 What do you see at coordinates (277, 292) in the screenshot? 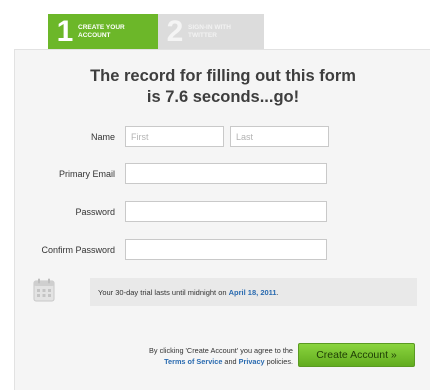
I see `trial-period: .` at bounding box center [277, 292].